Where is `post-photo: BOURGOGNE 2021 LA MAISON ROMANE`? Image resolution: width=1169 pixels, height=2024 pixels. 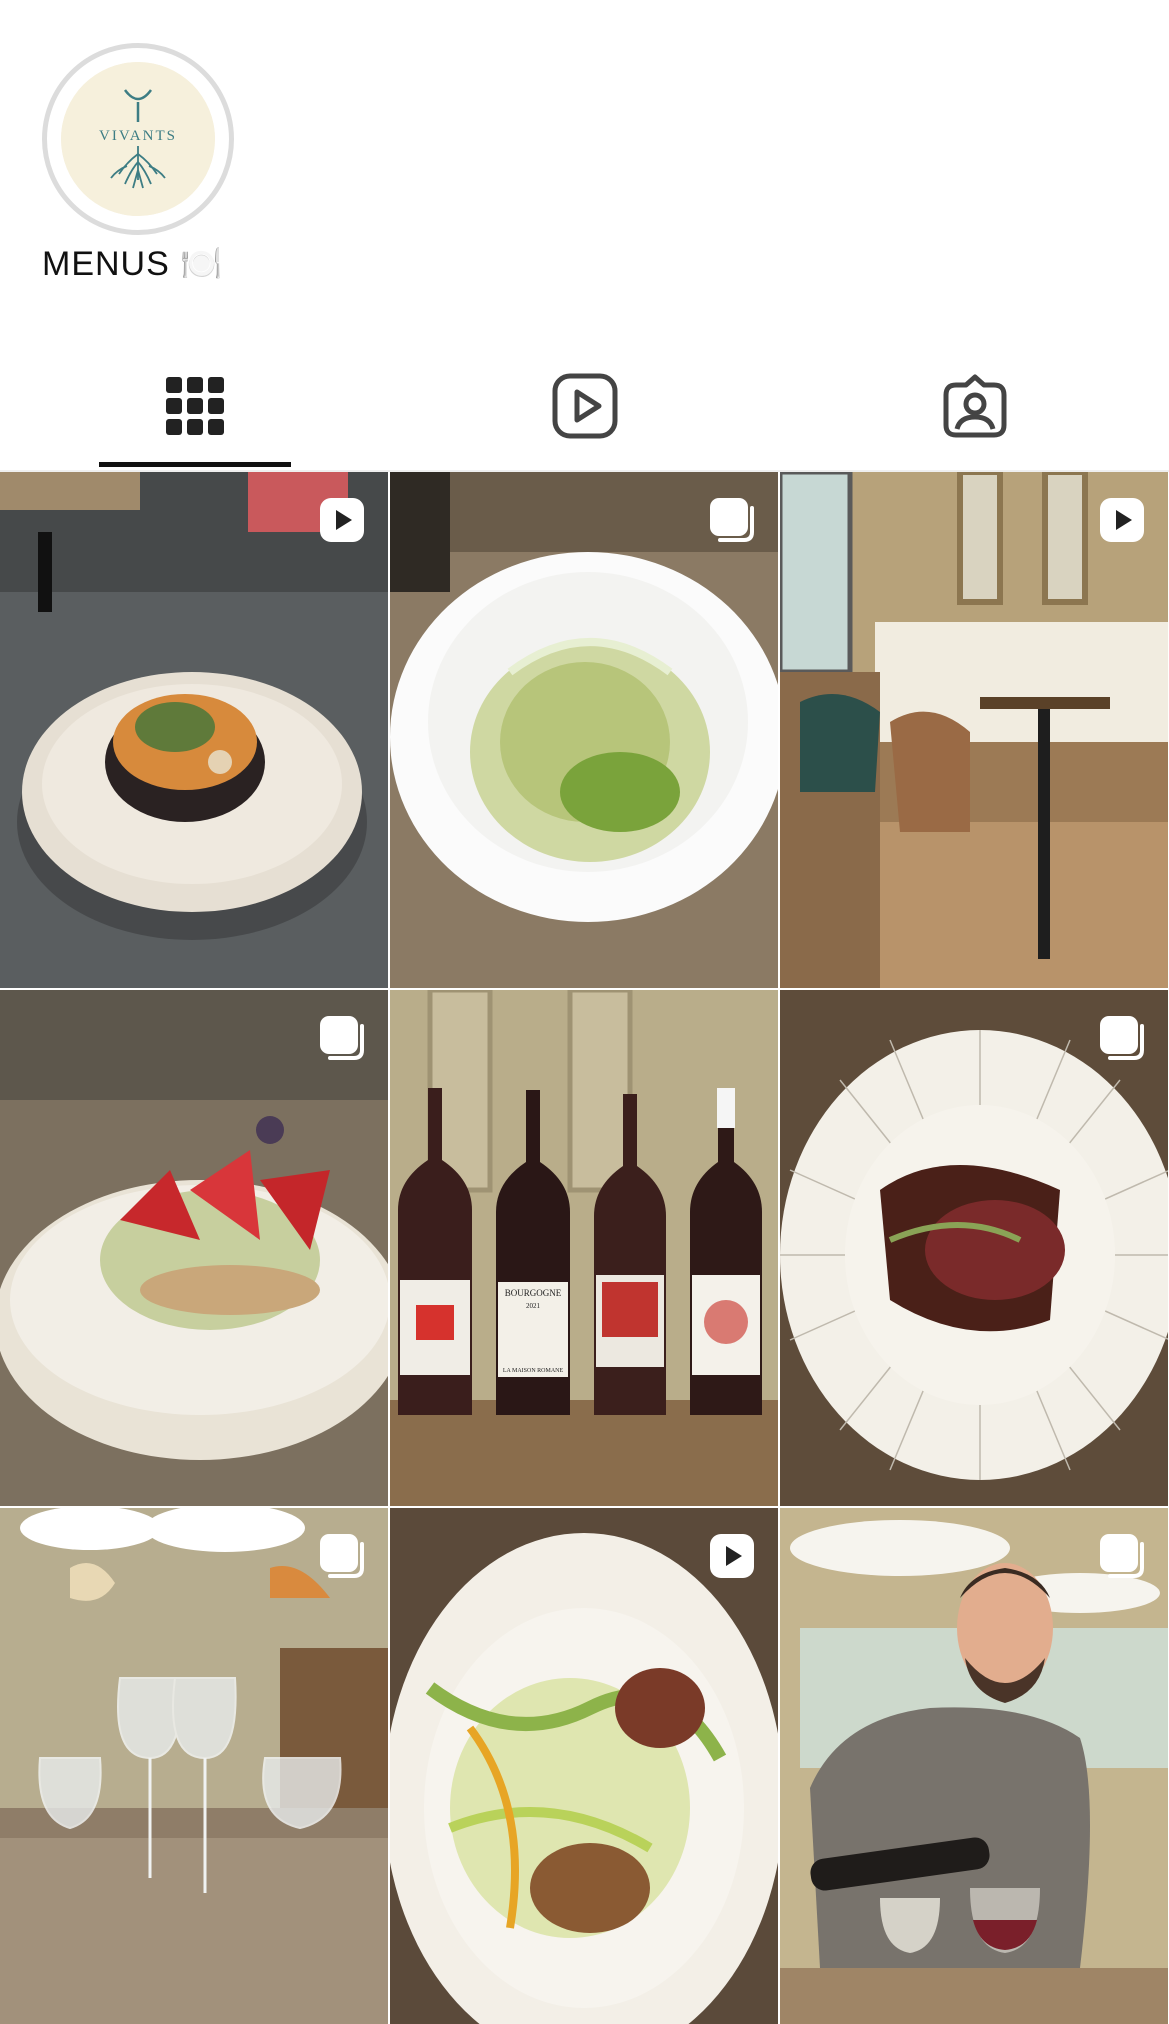
post-photo: BOURGOGNE 2021 LA MAISON ROMANE is located at coordinates (584, 1248).